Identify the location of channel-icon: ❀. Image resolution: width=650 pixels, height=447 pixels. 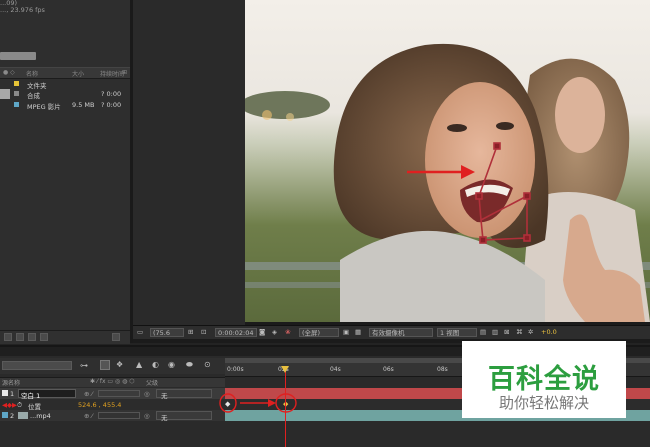
(290, 332).